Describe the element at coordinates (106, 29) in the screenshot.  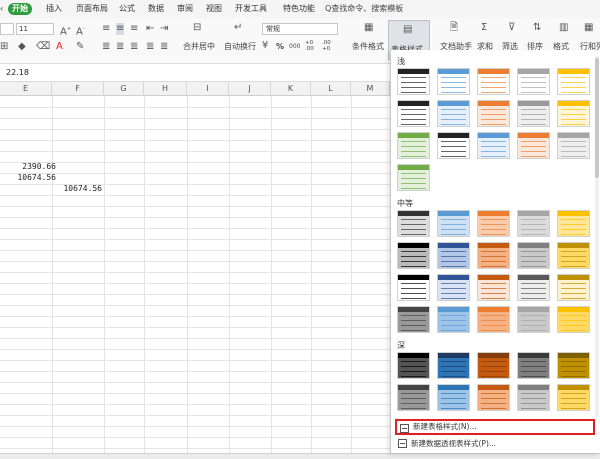
I see `align-top-icon: ≡` at that location.